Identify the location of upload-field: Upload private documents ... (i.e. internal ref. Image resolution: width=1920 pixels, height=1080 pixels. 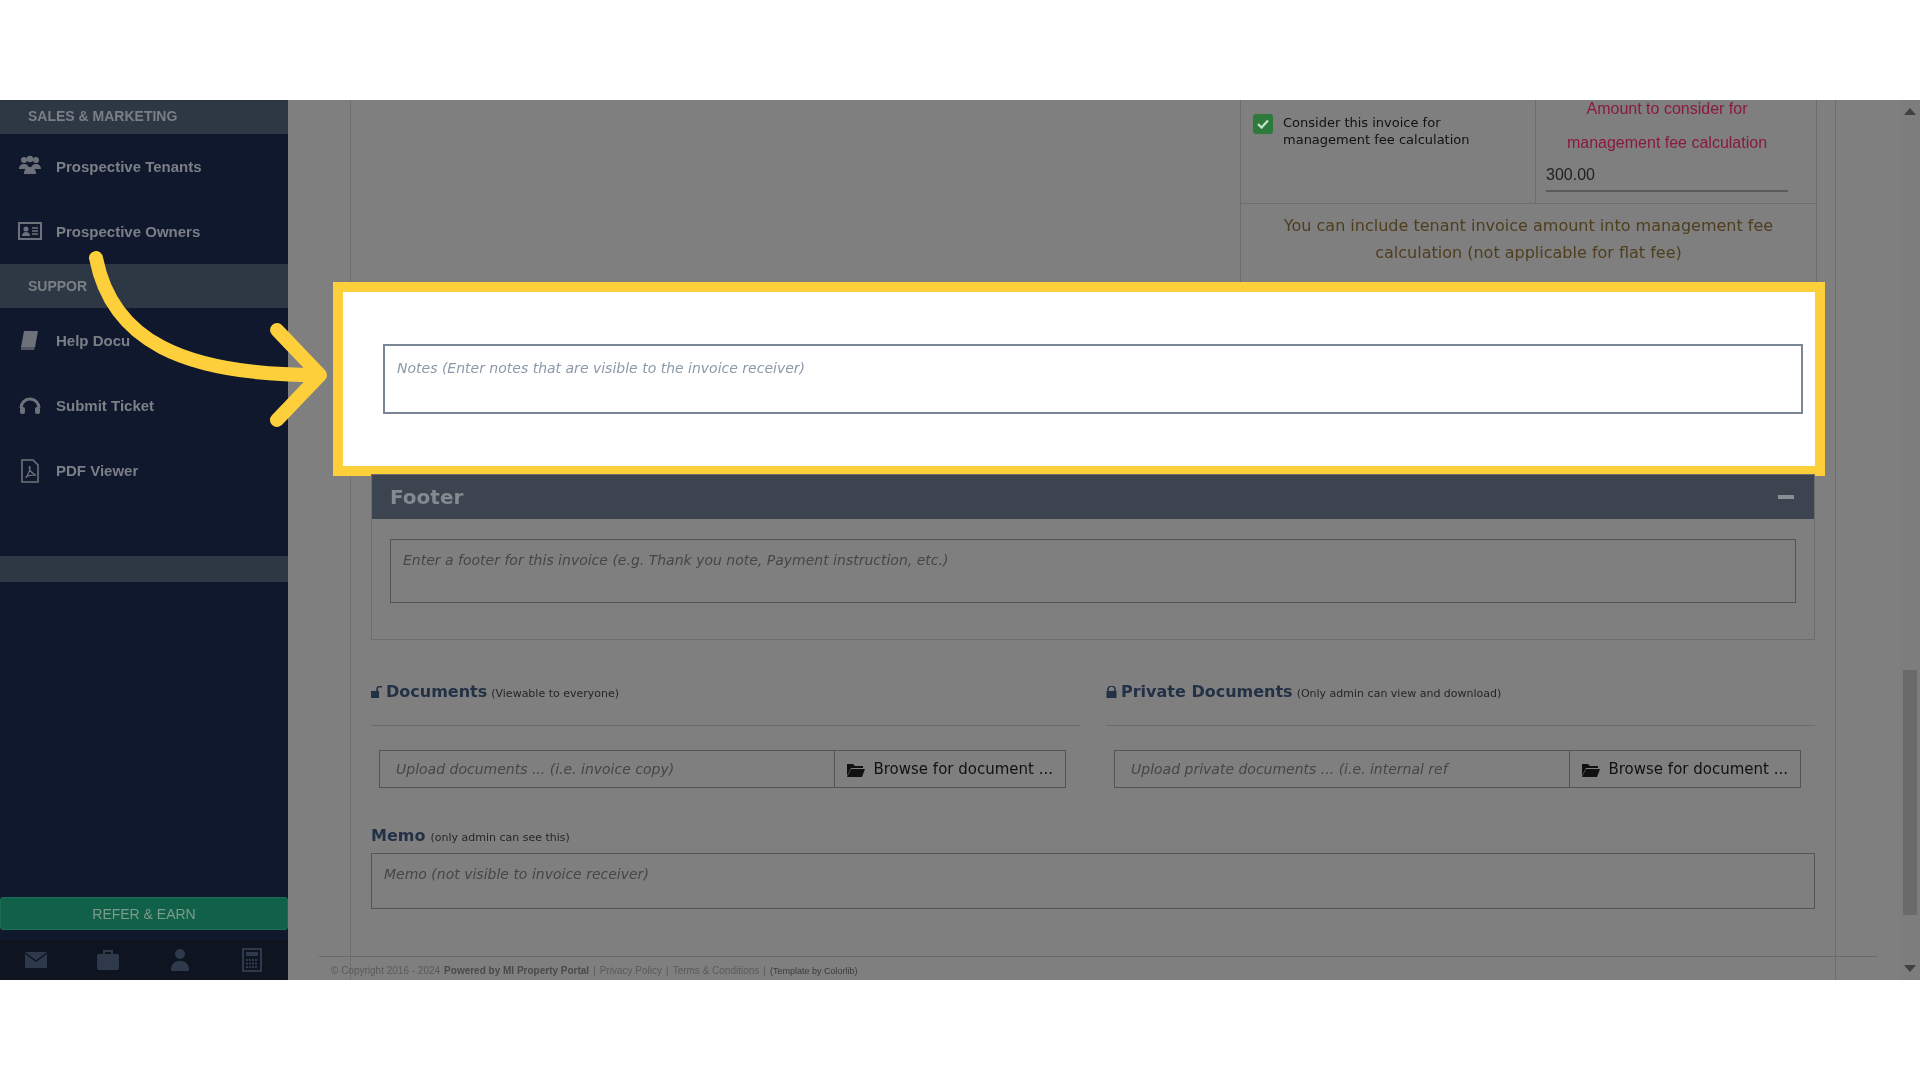
(1342, 769).